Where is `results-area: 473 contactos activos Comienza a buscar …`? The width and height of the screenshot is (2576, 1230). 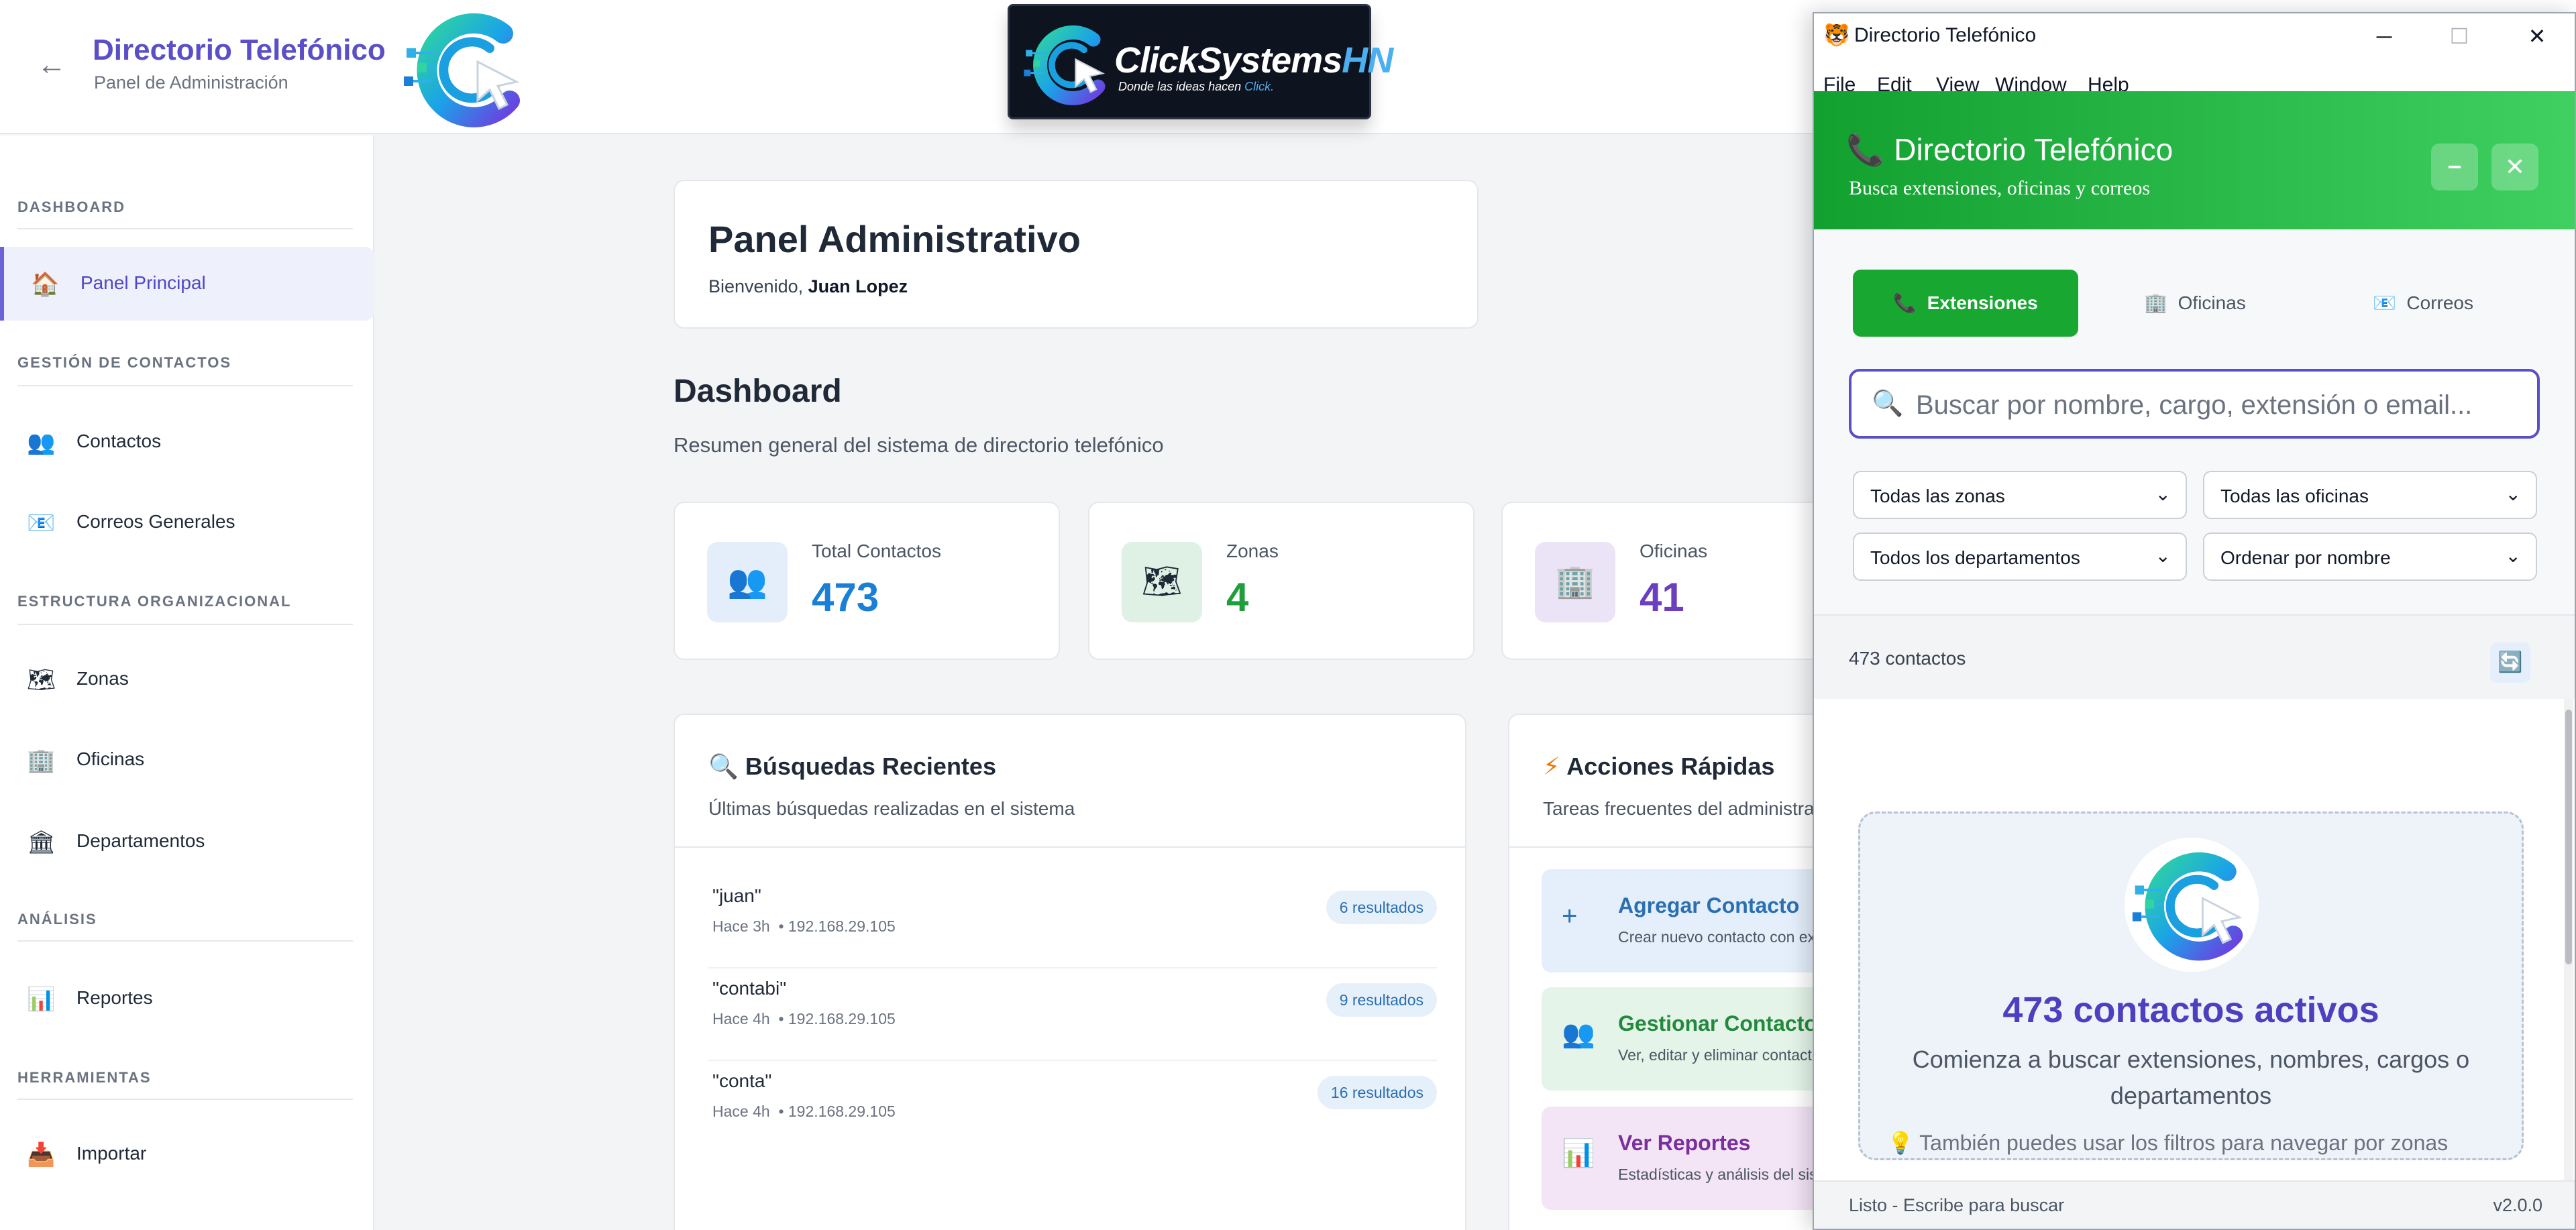 results-area: 473 contactos activos Comienza a buscar … is located at coordinates (2194, 939).